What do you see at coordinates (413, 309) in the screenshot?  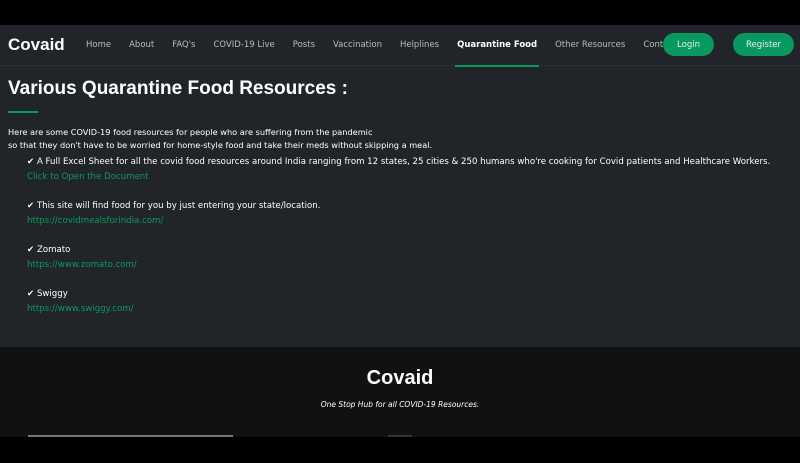 I see `item-link: https://www.swiggy.com/` at bounding box center [413, 309].